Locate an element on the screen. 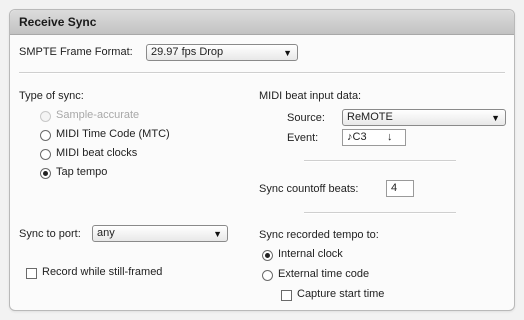 This screenshot has width=524, height=320. sync-countoff-input: 4 is located at coordinates (400, 188).